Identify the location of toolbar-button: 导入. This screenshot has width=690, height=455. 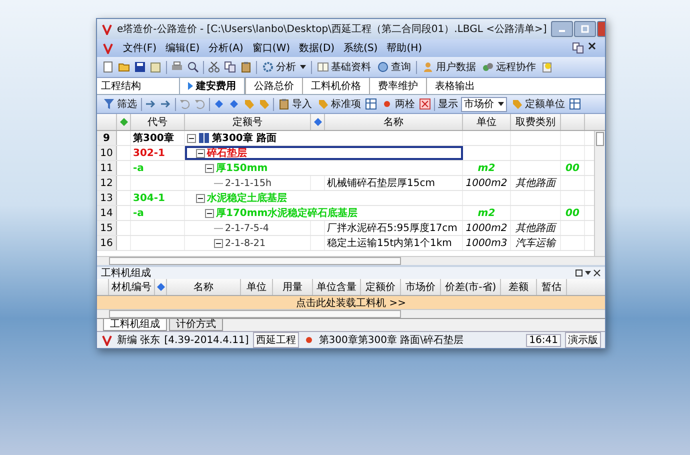
(295, 104).